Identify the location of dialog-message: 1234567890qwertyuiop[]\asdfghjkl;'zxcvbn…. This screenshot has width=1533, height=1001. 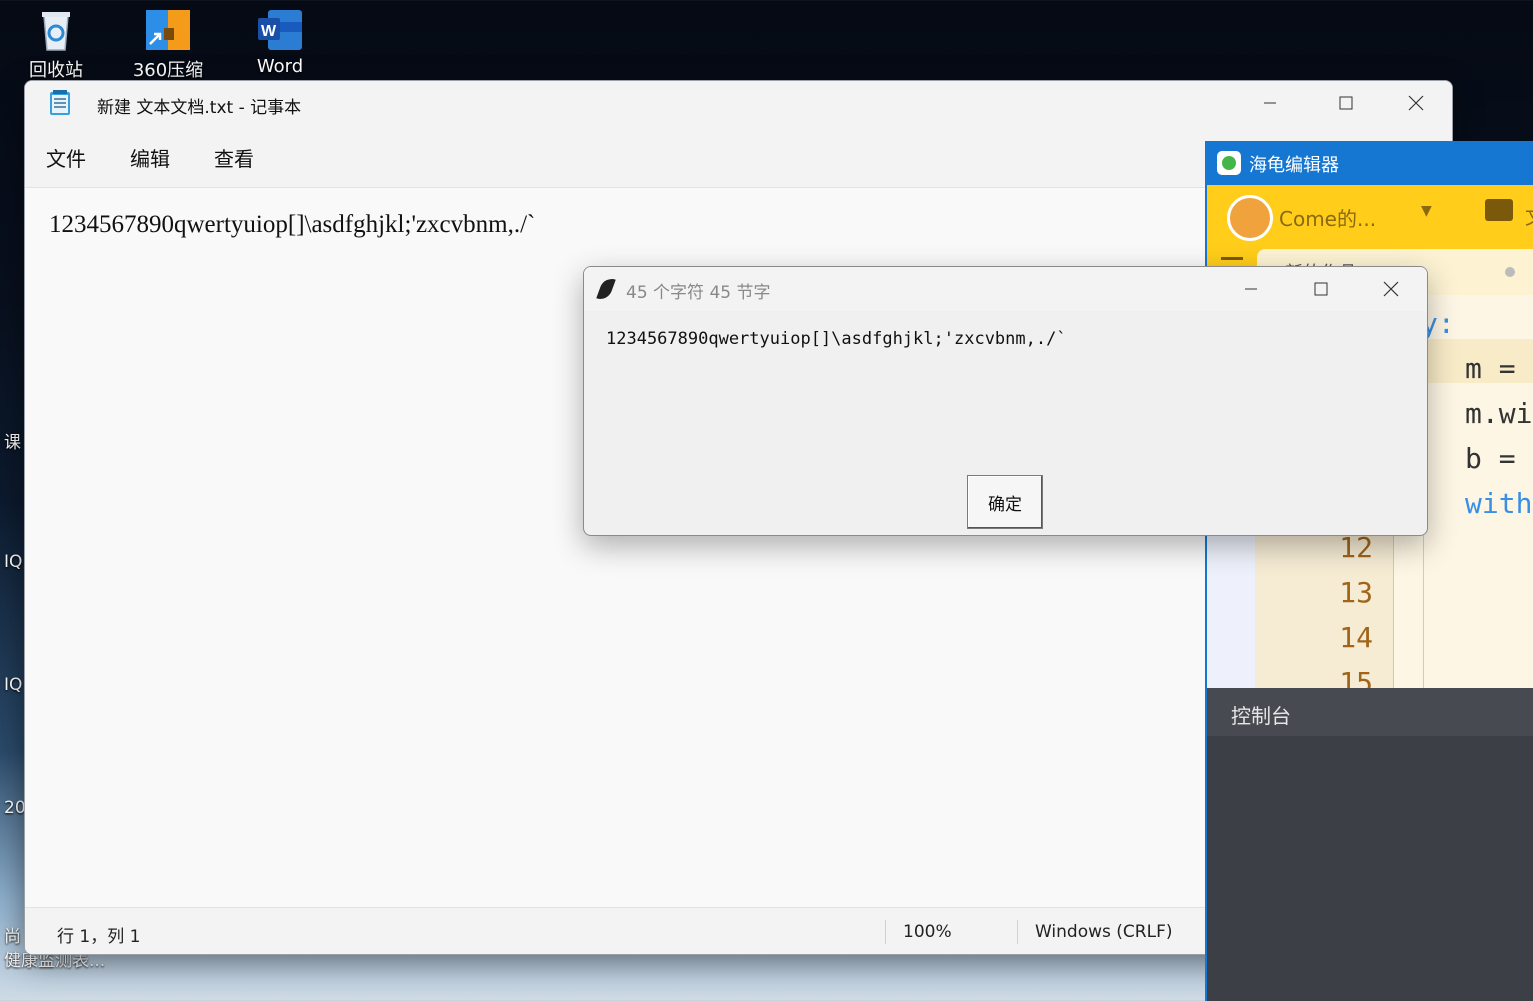
(836, 339).